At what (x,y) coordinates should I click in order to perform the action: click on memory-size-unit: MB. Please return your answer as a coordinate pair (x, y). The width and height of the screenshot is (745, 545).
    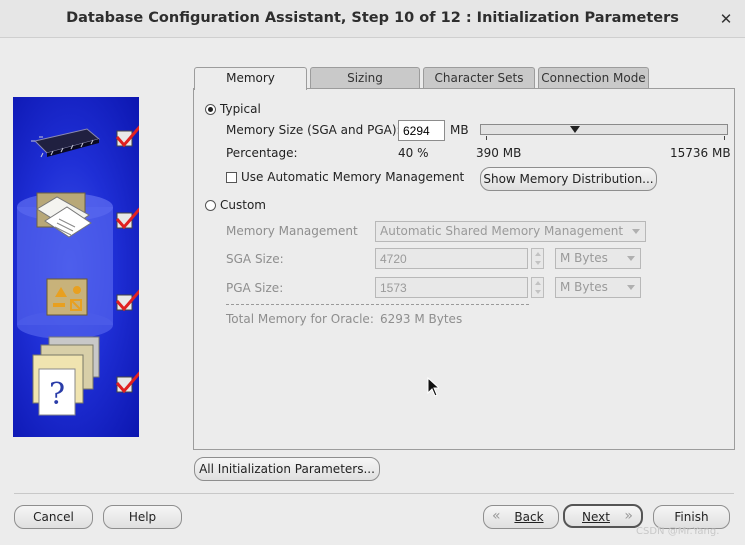
    Looking at the image, I should click on (459, 130).